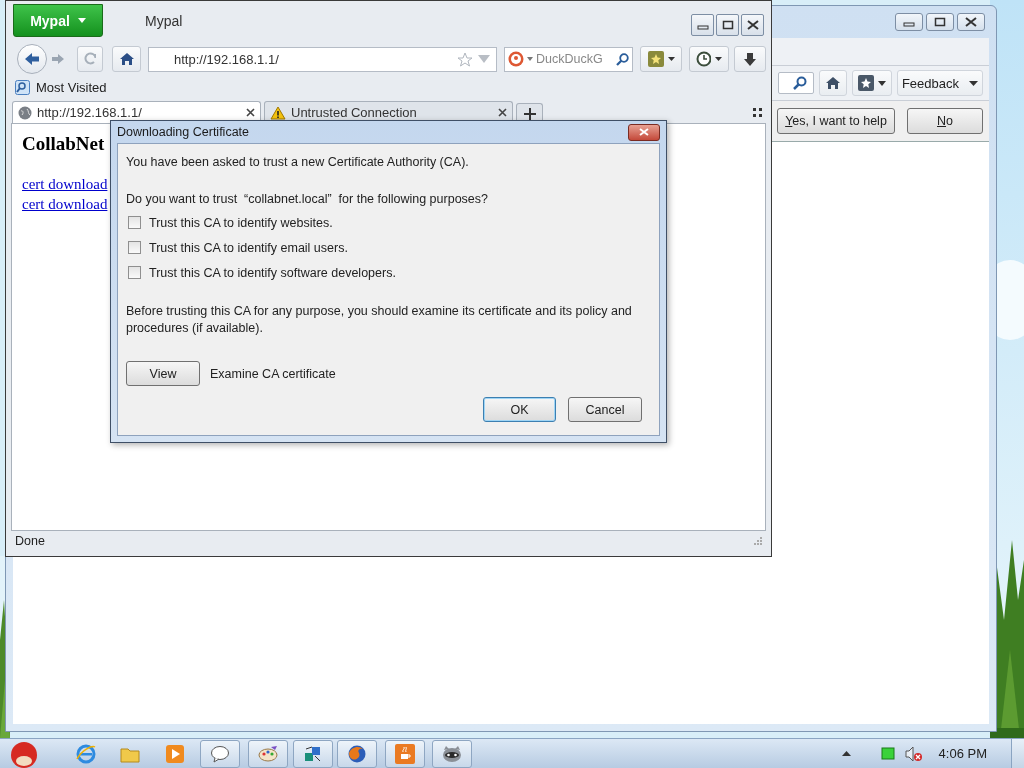 This screenshot has height=768, width=1024. What do you see at coordinates (945, 121) in the screenshot?
I see `decline-button: No` at bounding box center [945, 121].